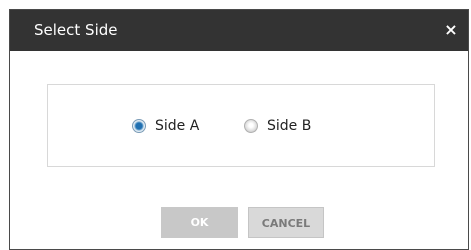  What do you see at coordinates (286, 222) in the screenshot?
I see `cancel-button: CANCEL` at bounding box center [286, 222].